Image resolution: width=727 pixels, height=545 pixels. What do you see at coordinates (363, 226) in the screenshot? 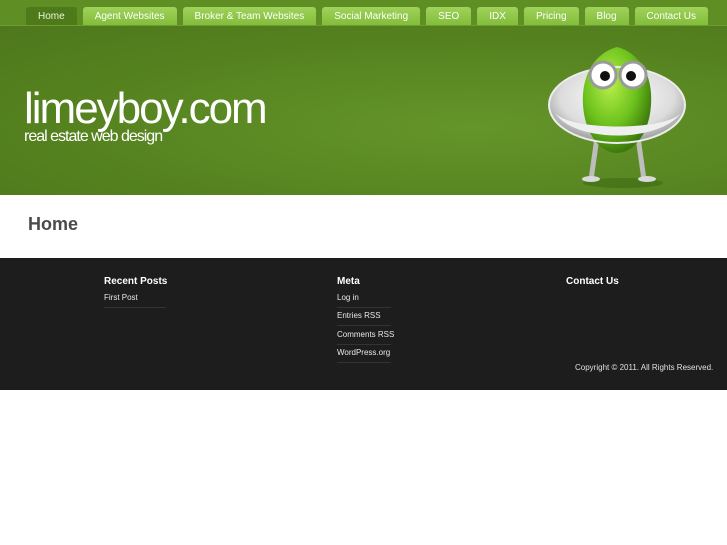
I see `page-title-area: Home` at bounding box center [363, 226].